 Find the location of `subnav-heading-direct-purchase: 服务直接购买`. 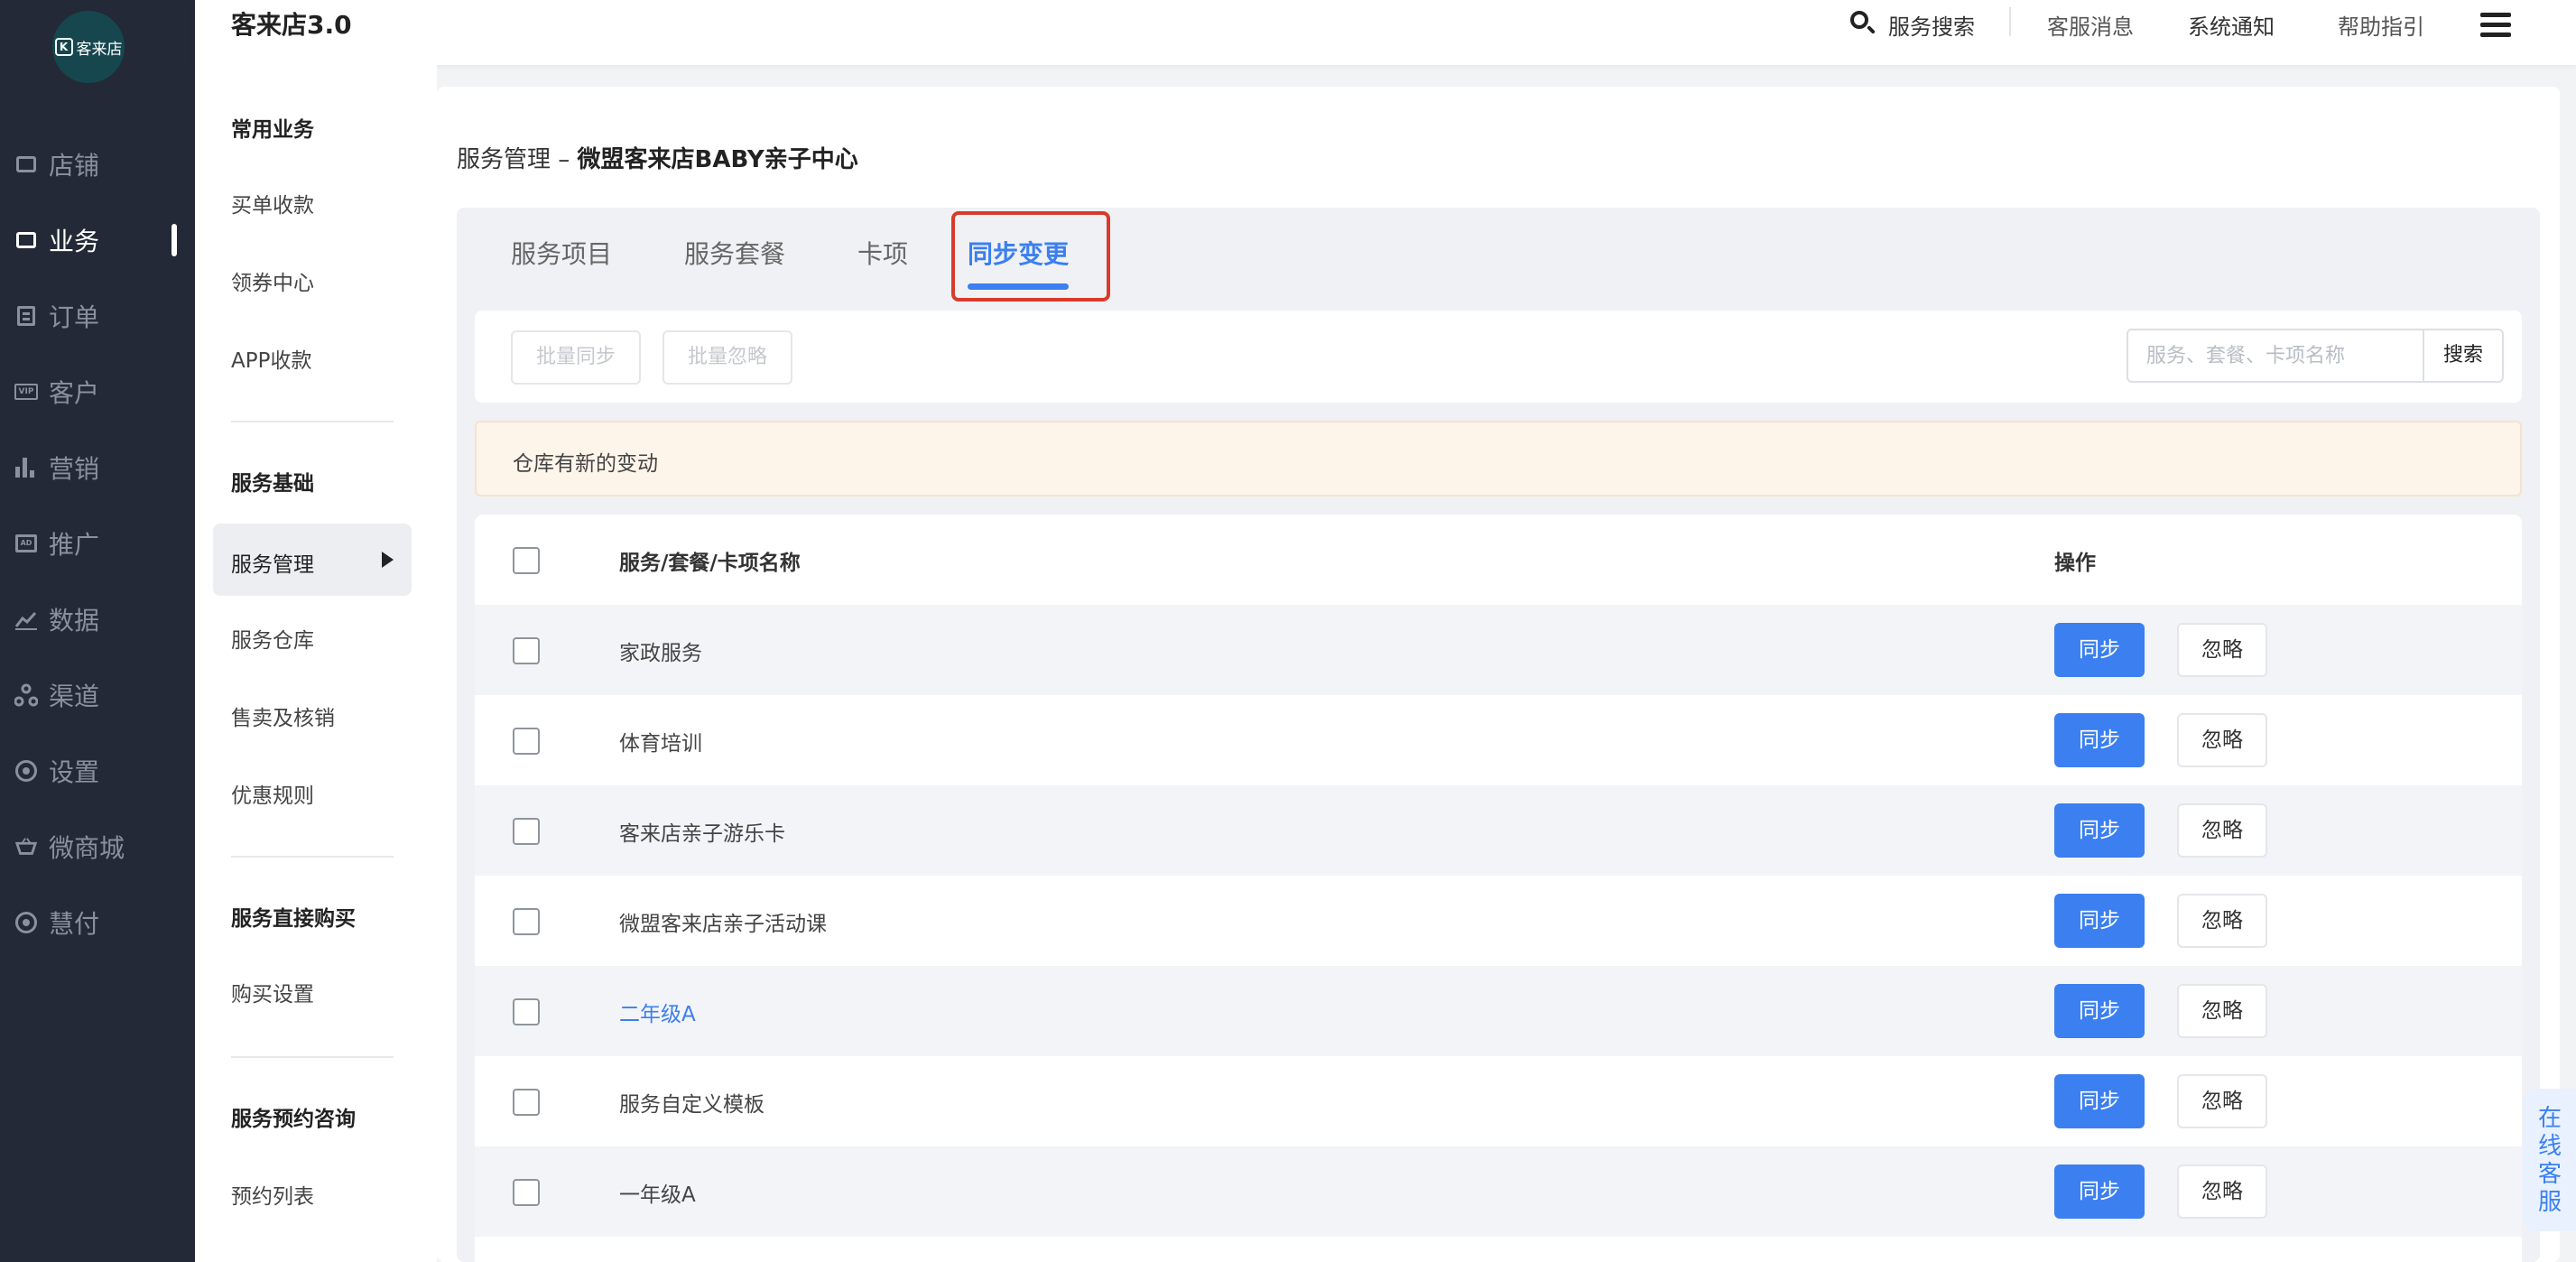

subnav-heading-direct-purchase: 服务直接购买 is located at coordinates (293, 919).